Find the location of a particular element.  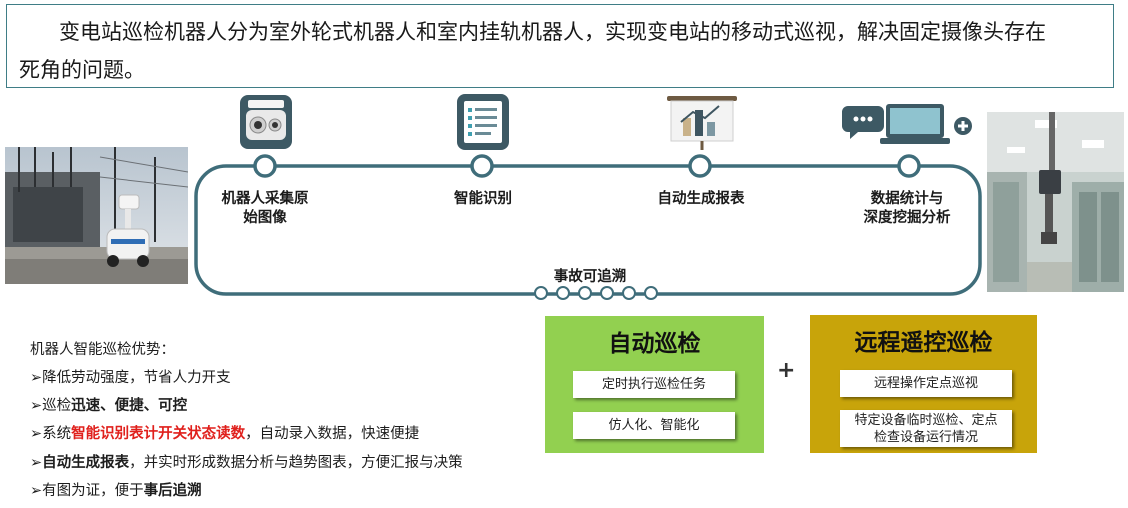

auto-item-humanlike: 仿人化、智能化 is located at coordinates (654, 425).